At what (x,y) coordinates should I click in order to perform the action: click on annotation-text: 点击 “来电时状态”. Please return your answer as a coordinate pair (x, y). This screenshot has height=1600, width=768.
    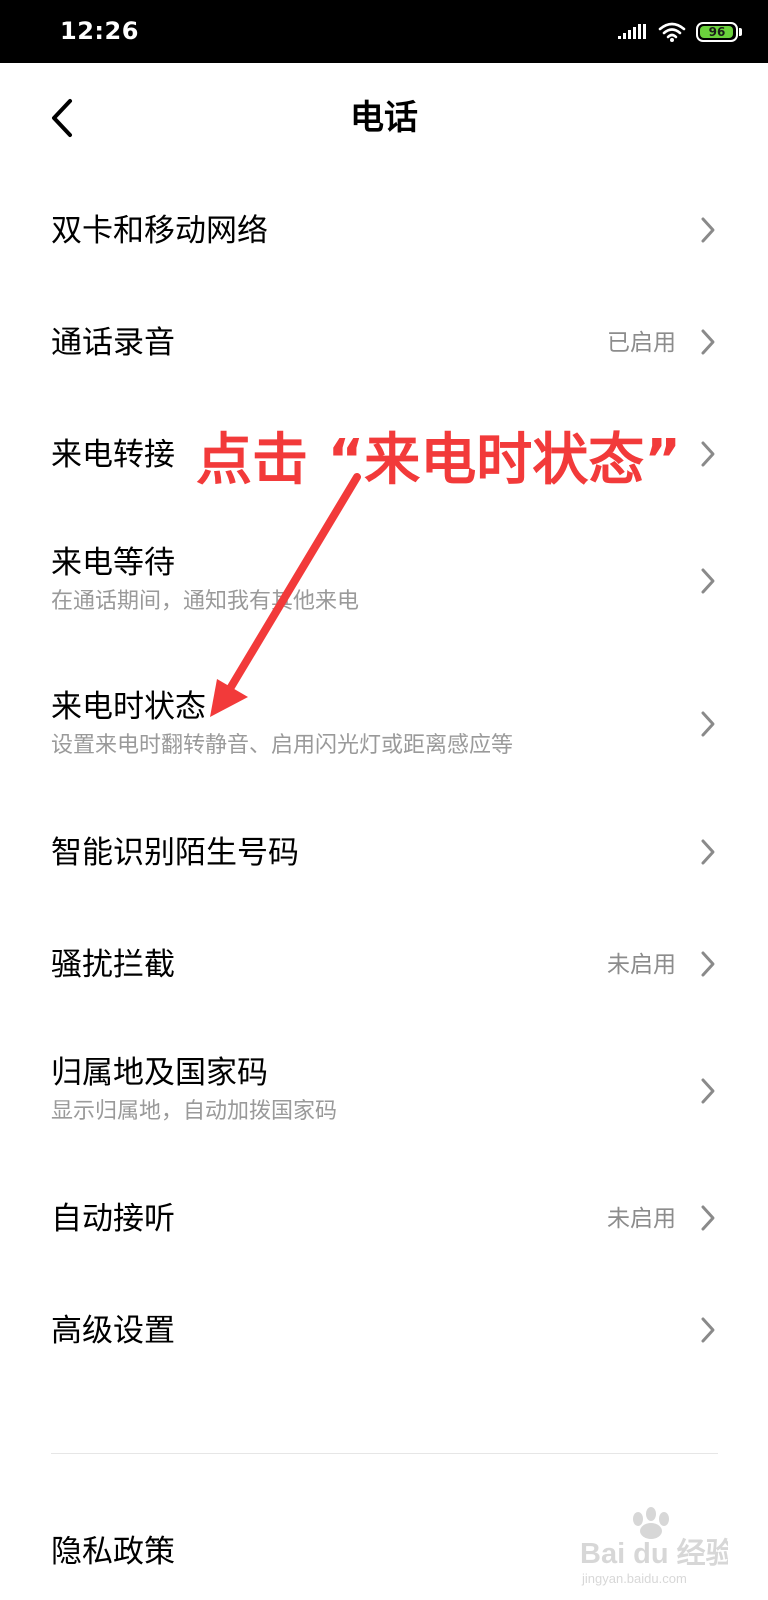
    Looking at the image, I should click on (439, 460).